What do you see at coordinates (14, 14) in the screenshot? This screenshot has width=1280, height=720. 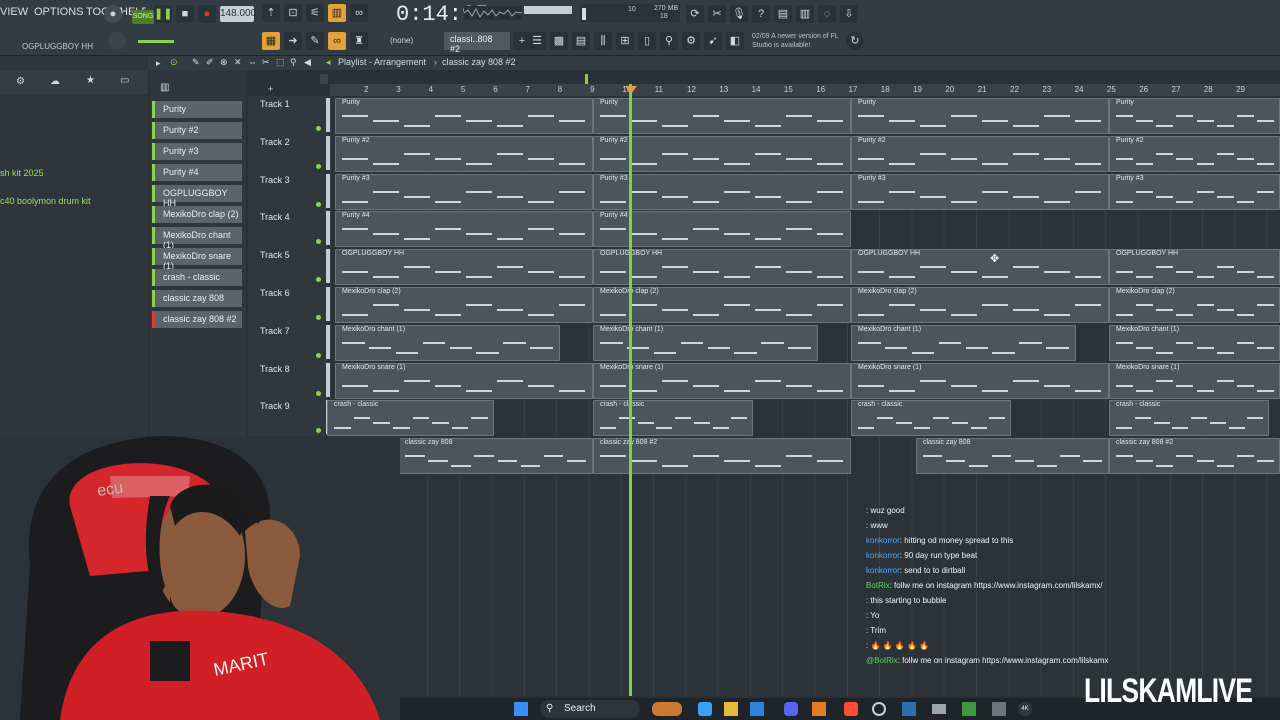 I see `menu-view: VIEW` at bounding box center [14, 14].